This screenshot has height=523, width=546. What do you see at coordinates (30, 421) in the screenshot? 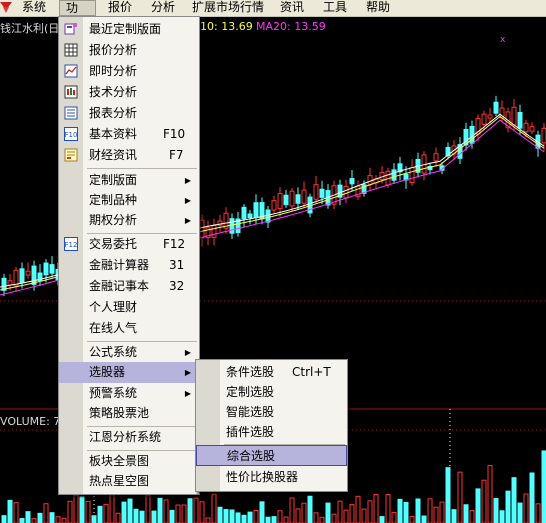
I see `volume-label: VOLUME: 7` at bounding box center [30, 421].